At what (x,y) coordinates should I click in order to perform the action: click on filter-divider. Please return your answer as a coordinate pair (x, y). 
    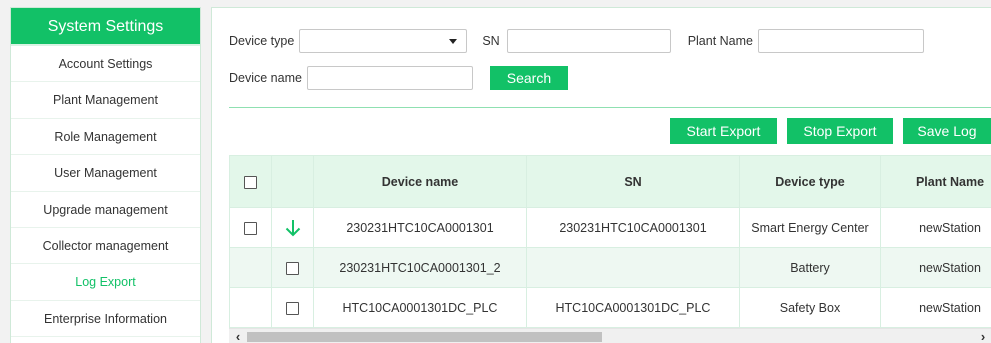
    Looking at the image, I should click on (610, 107).